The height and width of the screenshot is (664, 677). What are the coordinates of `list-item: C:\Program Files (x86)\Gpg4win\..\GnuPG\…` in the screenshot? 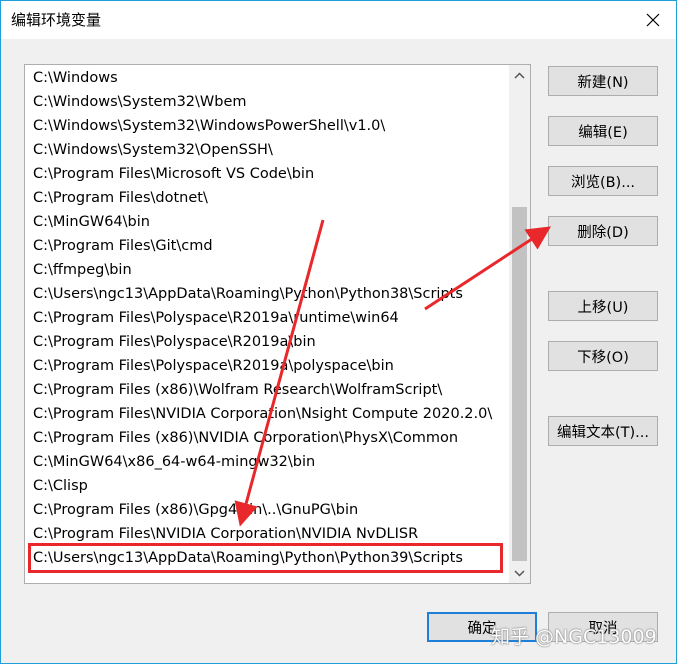 It's located at (266, 510).